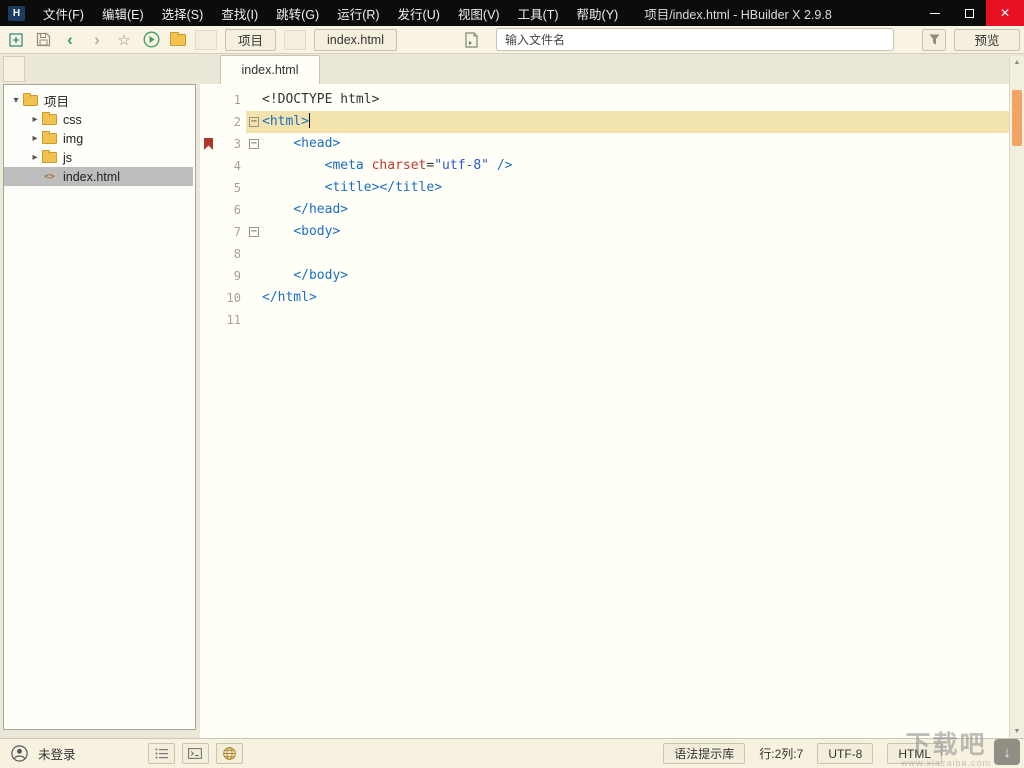 The image size is (1024, 768). I want to click on tree-item: ▸ css, so click(98, 119).